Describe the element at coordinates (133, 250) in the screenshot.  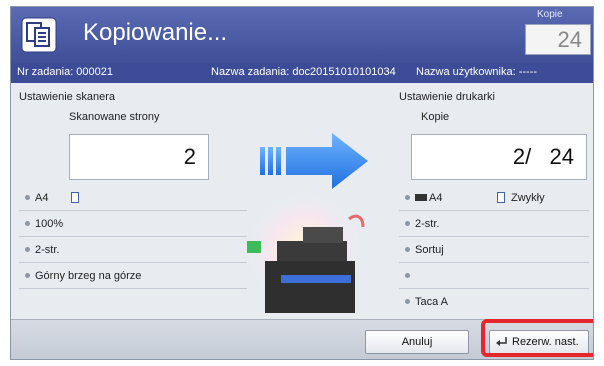
I see `scanner-row-duplex: 2-str.` at that location.